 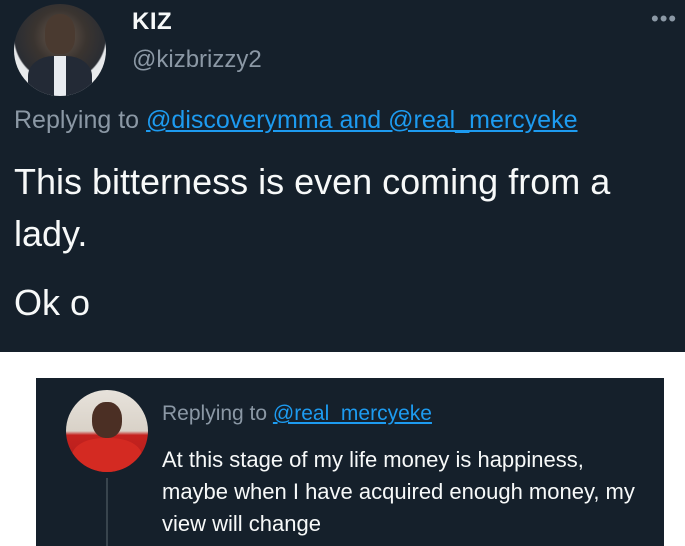 What do you see at coordinates (52, 302) in the screenshot?
I see `tweet-text-line: Ok o` at bounding box center [52, 302].